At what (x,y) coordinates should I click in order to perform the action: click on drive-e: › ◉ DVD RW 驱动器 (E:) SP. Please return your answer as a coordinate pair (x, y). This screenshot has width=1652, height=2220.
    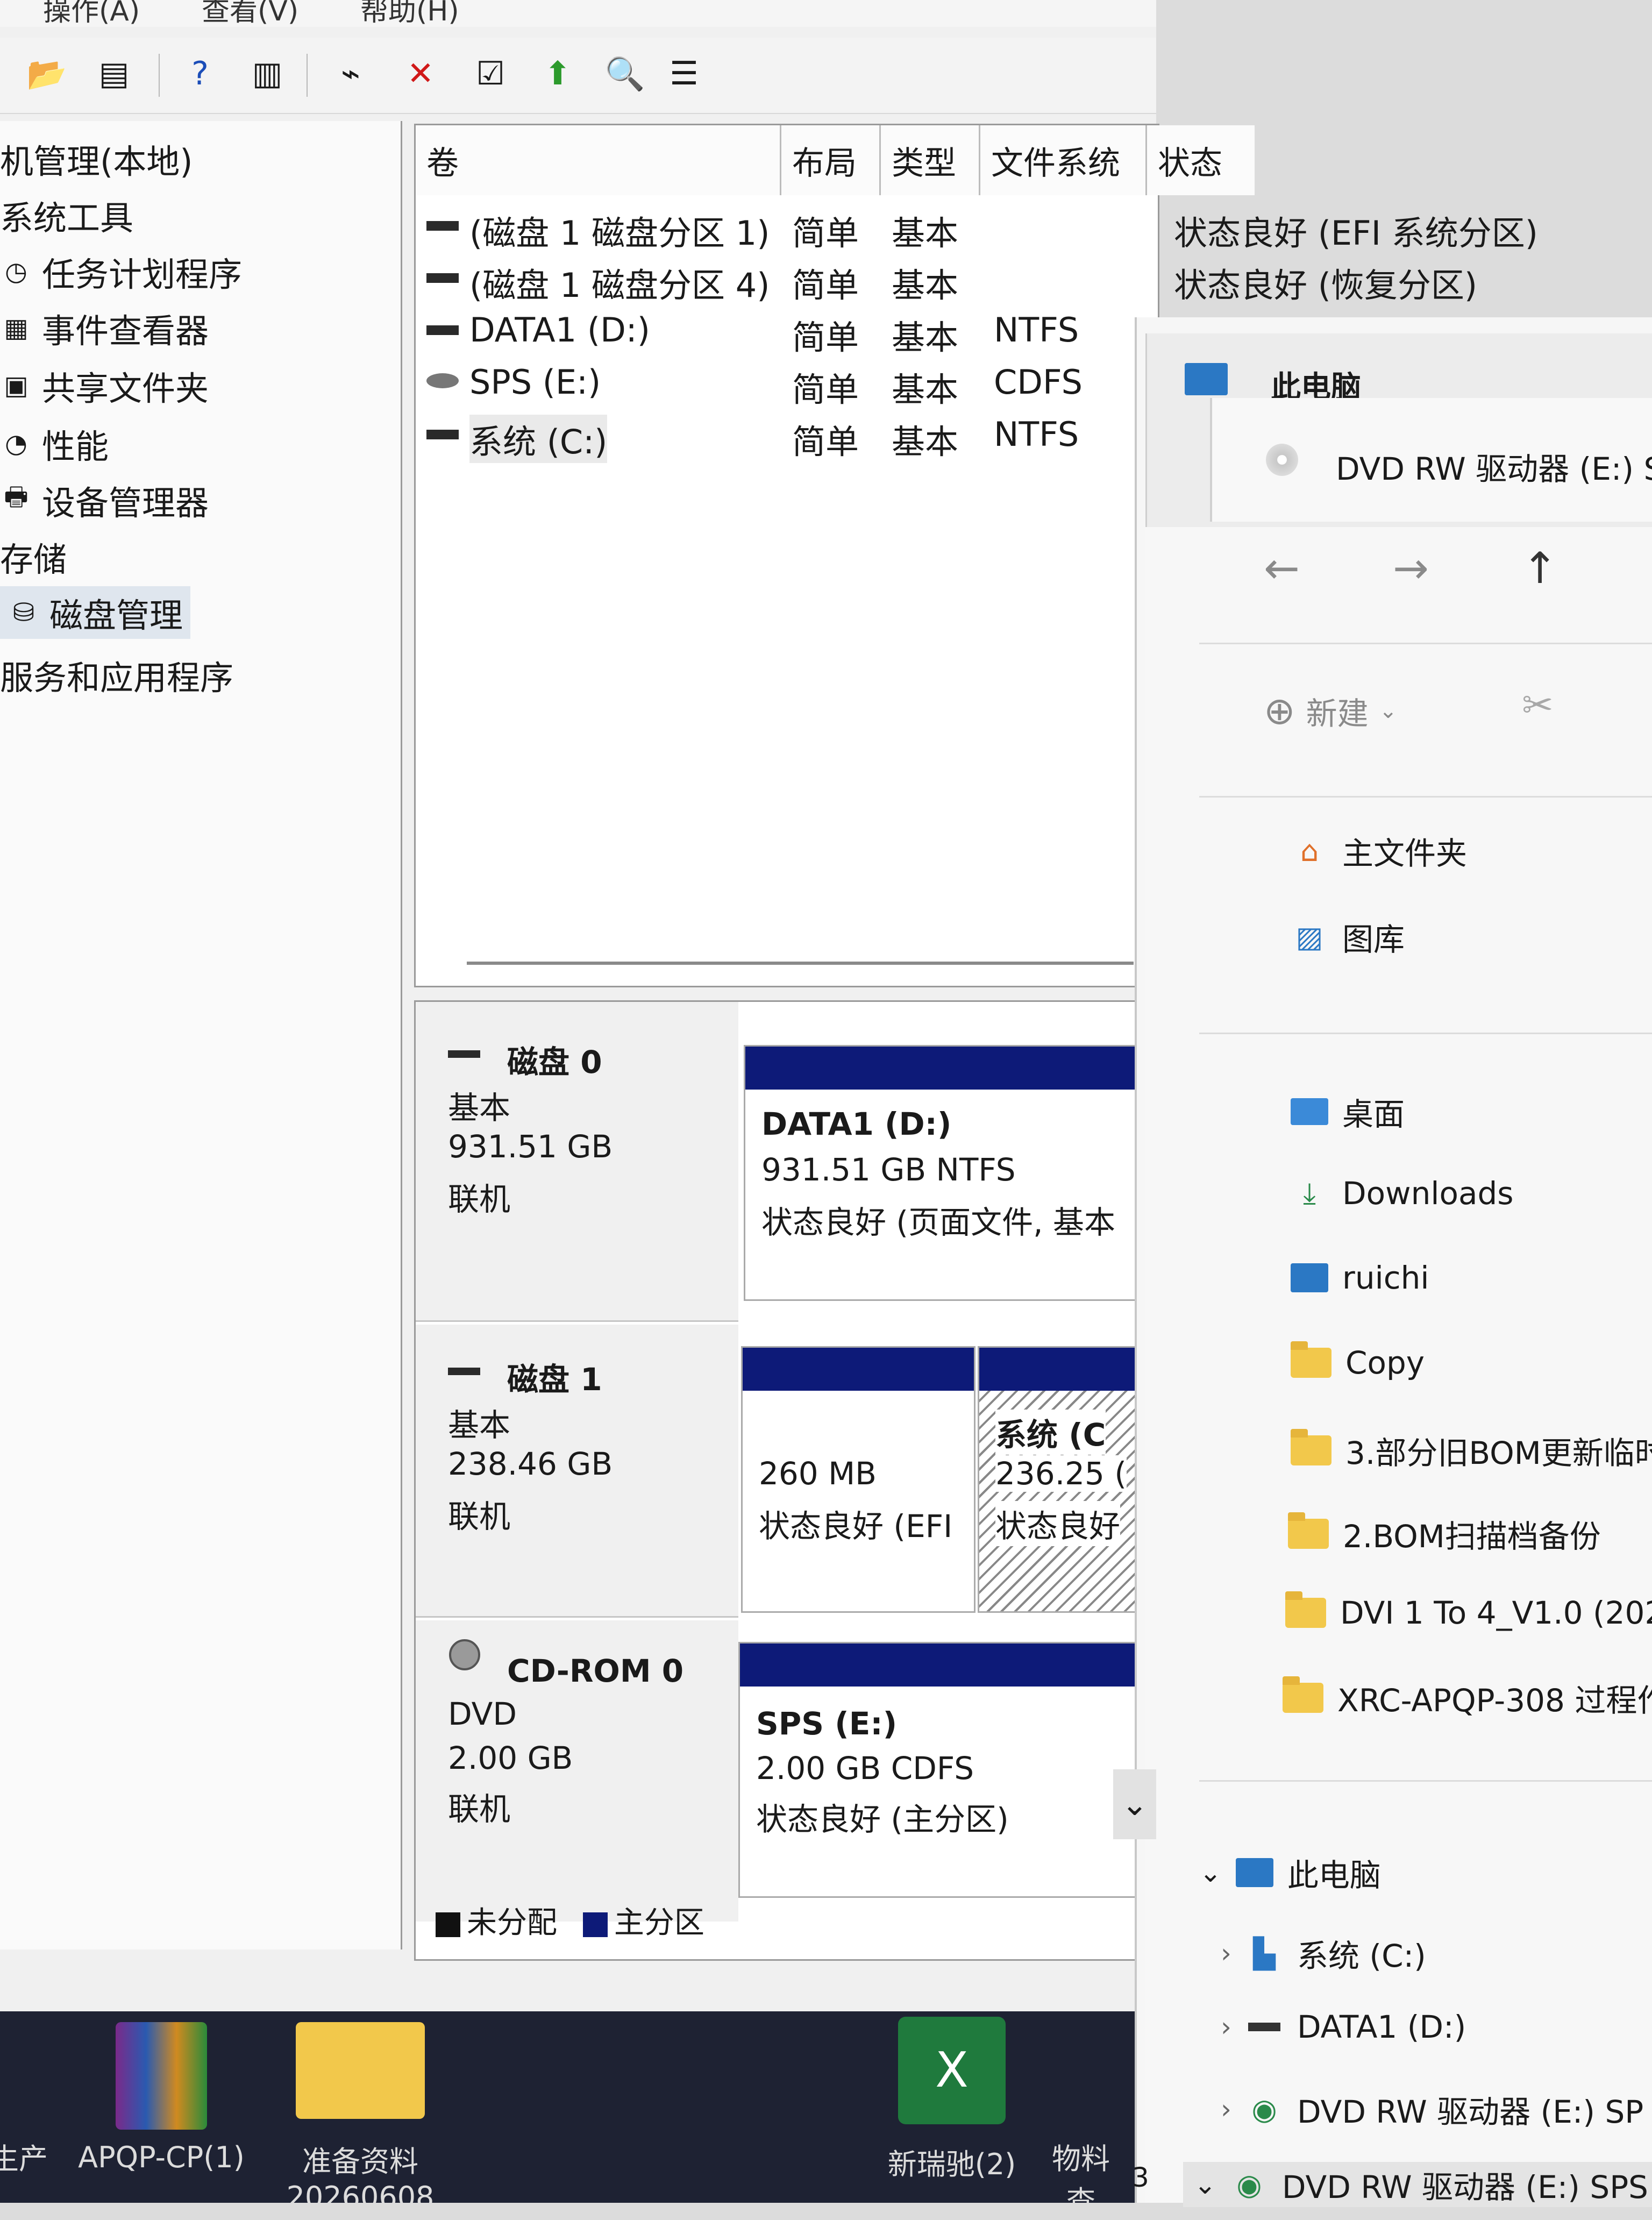
    Looking at the image, I should click on (1432, 2109).